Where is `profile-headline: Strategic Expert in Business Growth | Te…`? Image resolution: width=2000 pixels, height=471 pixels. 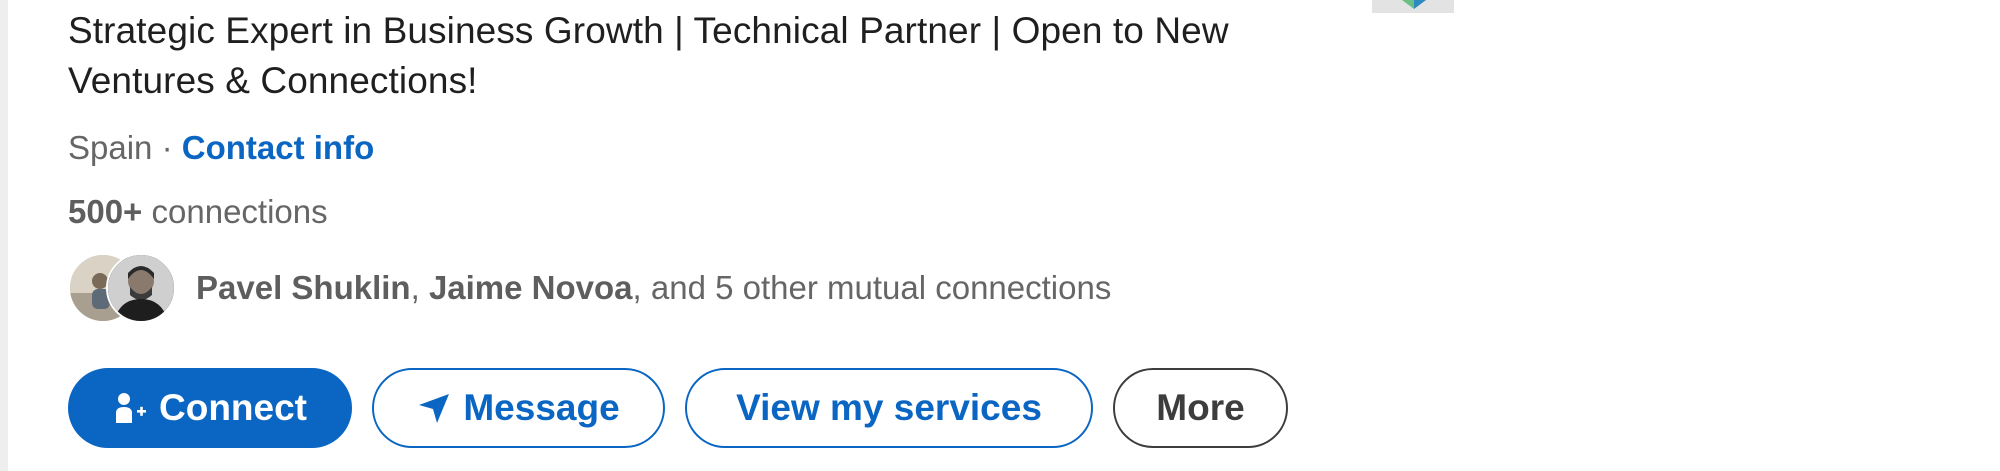 profile-headline: Strategic Expert in Business Growth | Te… is located at coordinates (648, 55).